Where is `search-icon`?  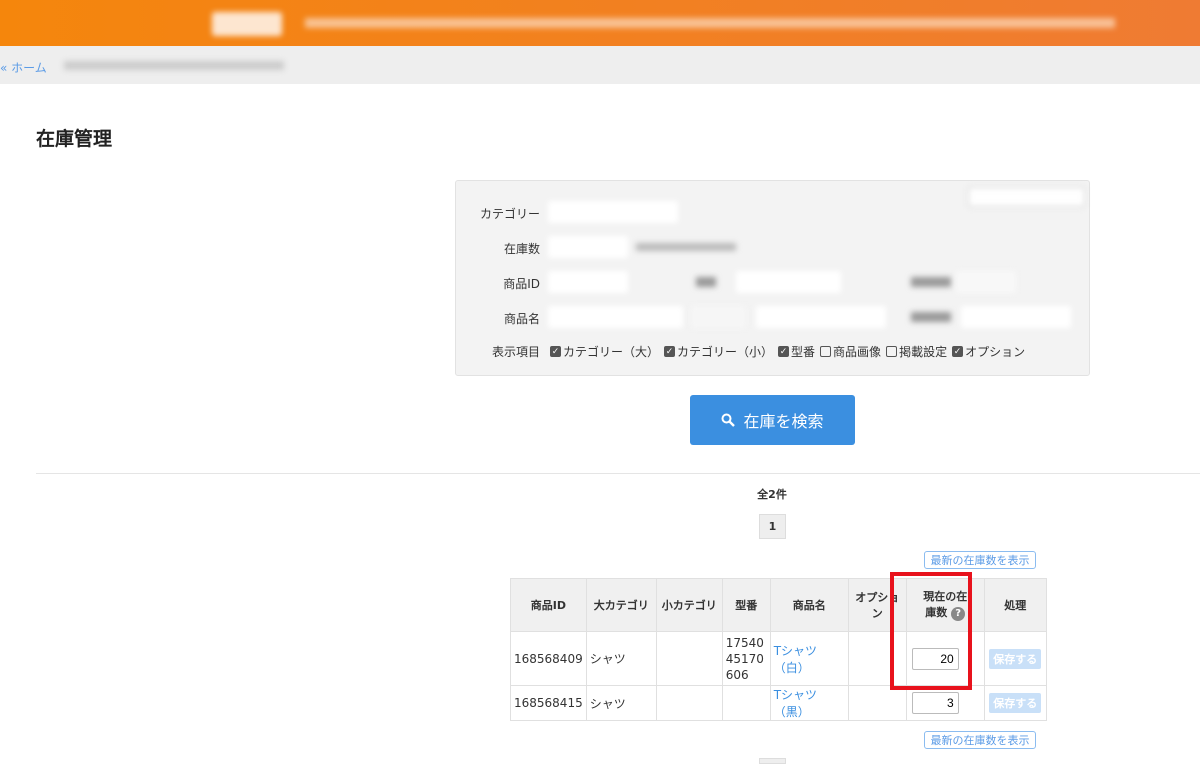
search-icon is located at coordinates (728, 420).